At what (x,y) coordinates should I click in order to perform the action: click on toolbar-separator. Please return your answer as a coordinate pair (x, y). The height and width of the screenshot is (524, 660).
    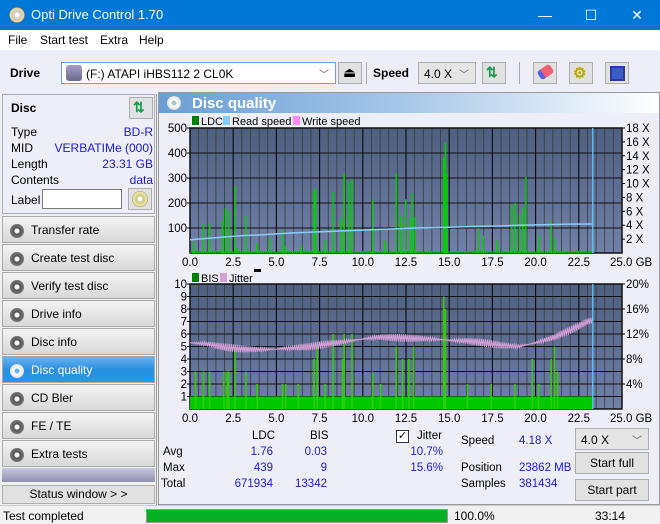
    Looking at the image, I should click on (366, 73).